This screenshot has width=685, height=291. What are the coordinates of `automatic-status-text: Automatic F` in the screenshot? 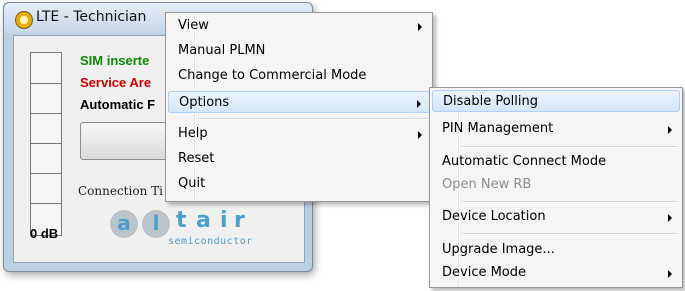 It's located at (118, 104).